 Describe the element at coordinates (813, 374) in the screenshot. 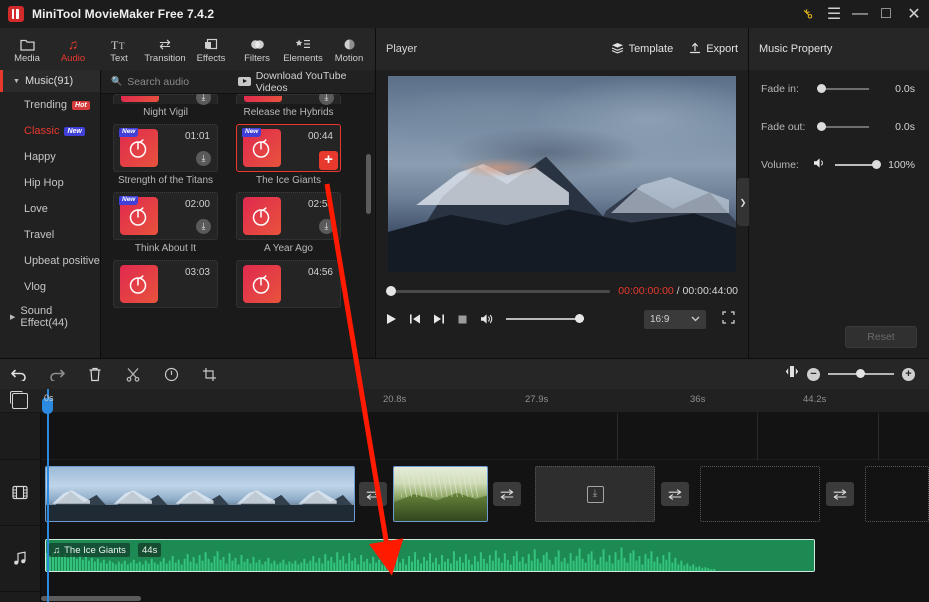

I see `zoom-out-button: −` at that location.